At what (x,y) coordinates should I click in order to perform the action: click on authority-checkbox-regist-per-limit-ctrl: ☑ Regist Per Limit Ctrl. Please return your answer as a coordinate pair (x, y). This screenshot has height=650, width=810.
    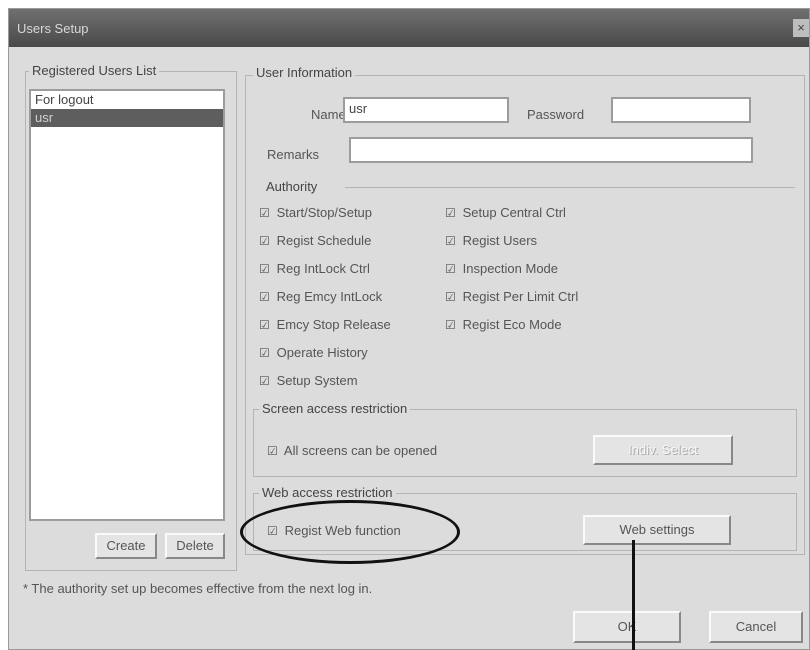
    Looking at the image, I should click on (511, 296).